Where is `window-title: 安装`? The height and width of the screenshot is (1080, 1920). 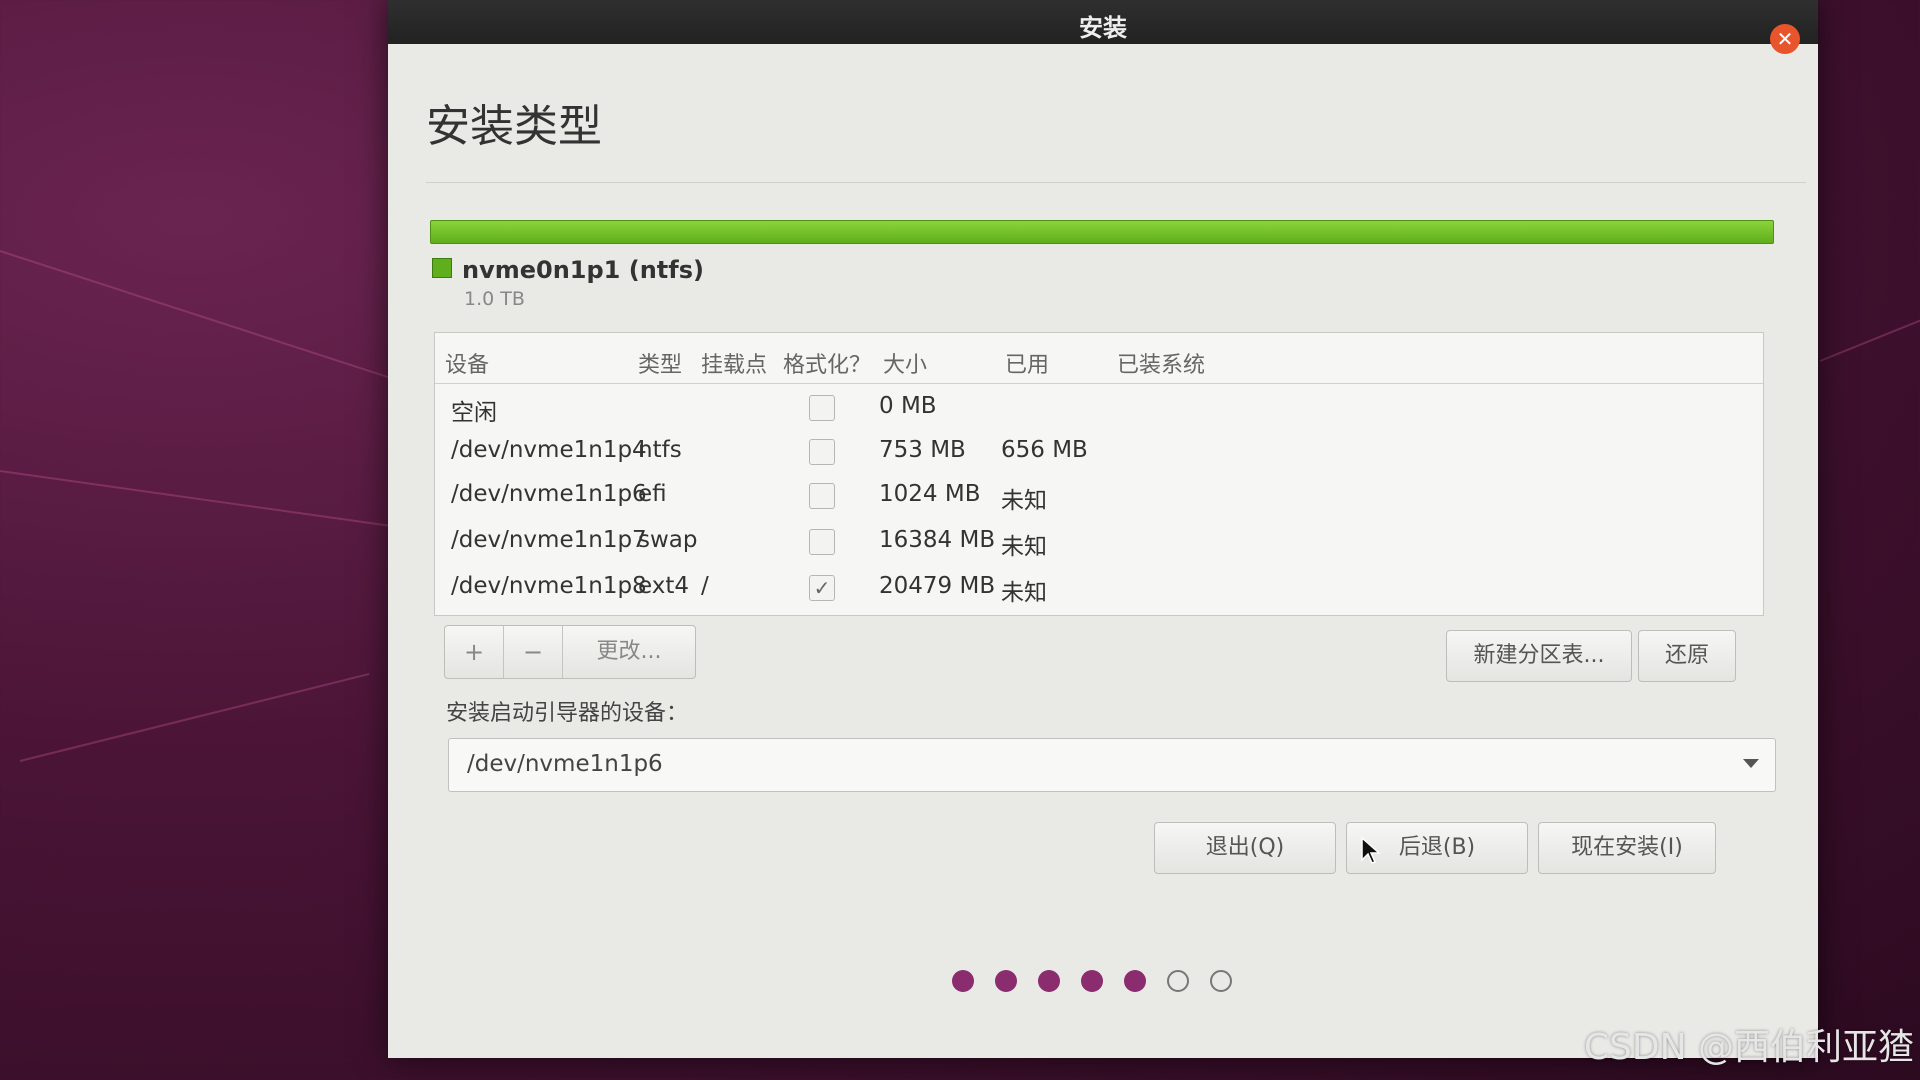 window-title: 安装 is located at coordinates (1103, 28).